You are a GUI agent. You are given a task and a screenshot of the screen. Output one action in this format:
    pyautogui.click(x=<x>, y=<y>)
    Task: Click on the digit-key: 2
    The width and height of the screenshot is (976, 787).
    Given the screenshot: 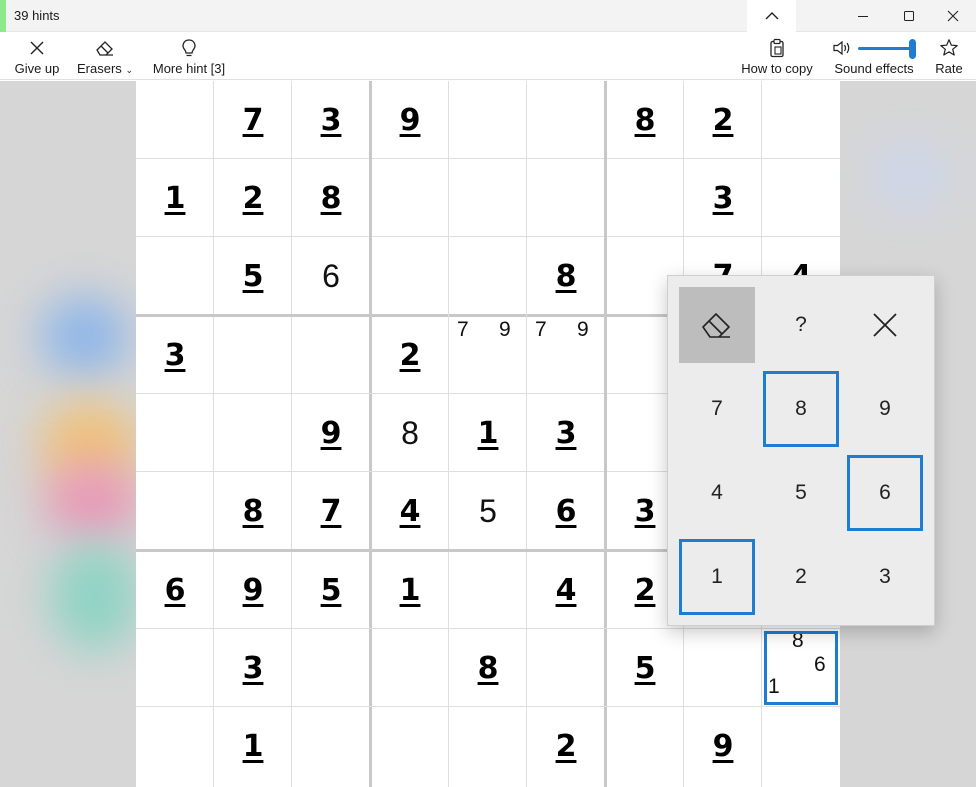 What is the action you would take?
    pyautogui.click(x=801, y=577)
    